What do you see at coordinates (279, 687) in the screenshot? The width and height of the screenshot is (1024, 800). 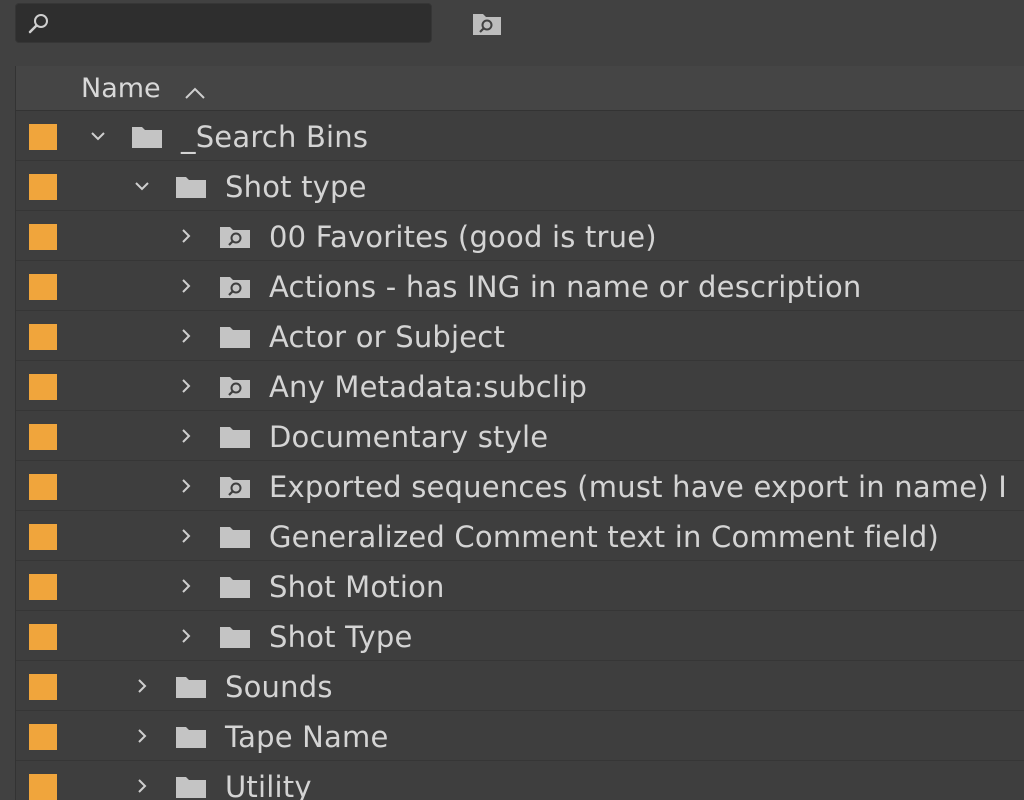 I see `bin-name: Sounds` at bounding box center [279, 687].